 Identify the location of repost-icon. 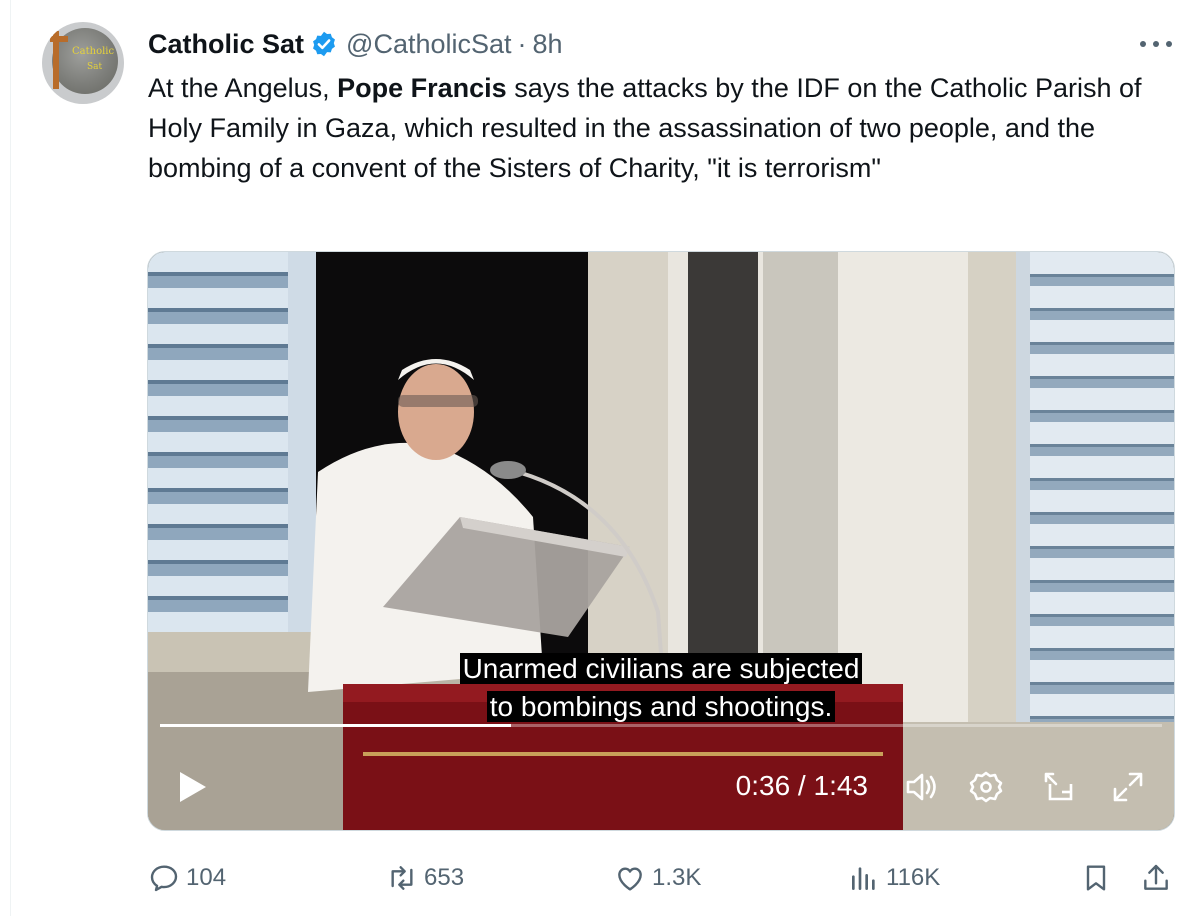
(402, 878).